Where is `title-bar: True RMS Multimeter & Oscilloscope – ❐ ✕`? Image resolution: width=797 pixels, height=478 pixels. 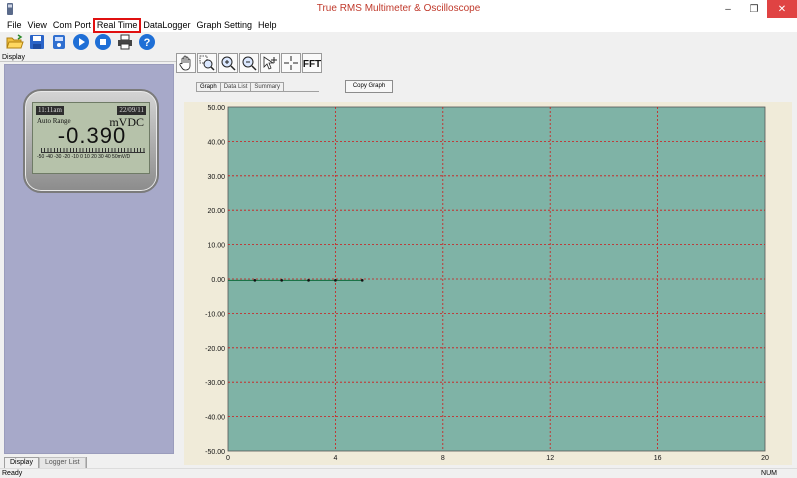
title-bar: True RMS Multimeter & Oscilloscope – ❐ ✕ is located at coordinates (398, 9).